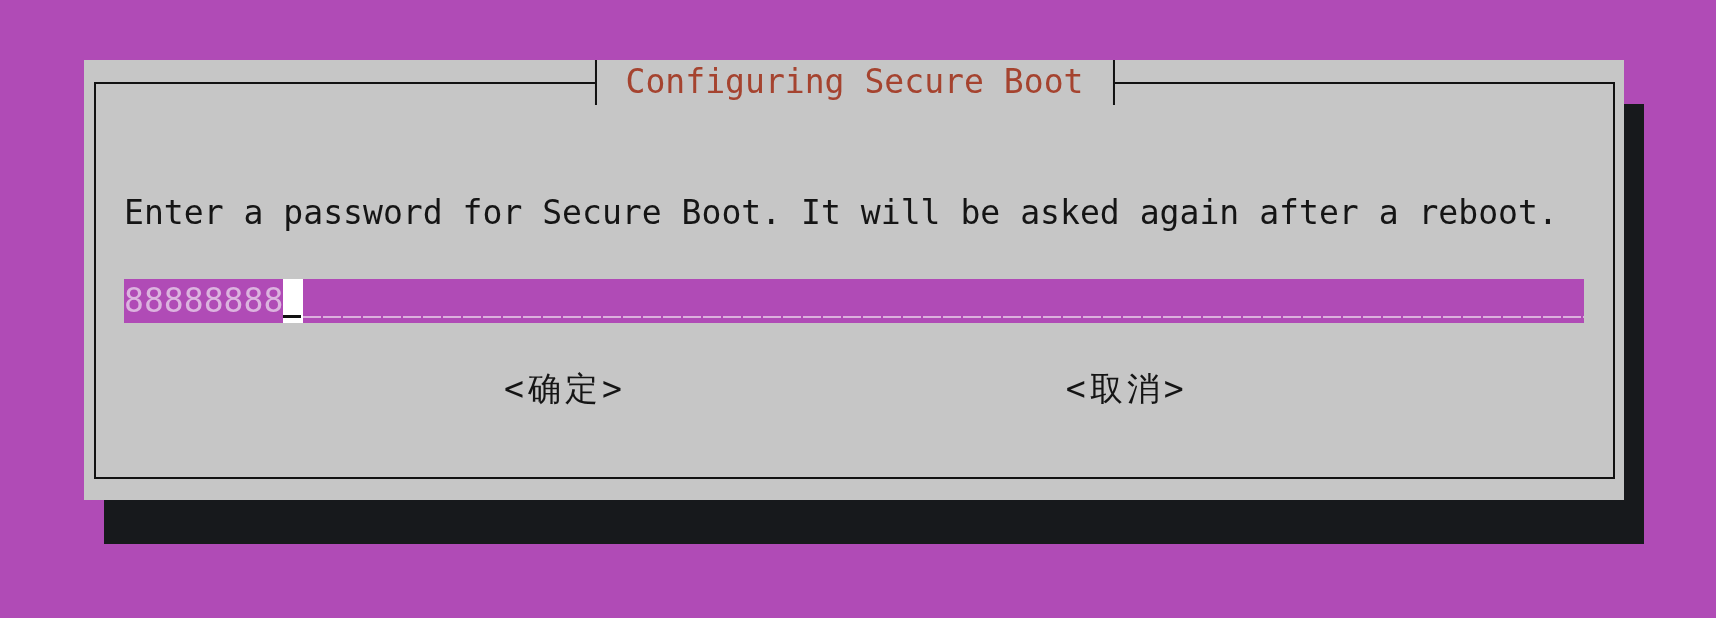  Describe the element at coordinates (565, 389) in the screenshot. I see `dialog-button: <确定>` at that location.